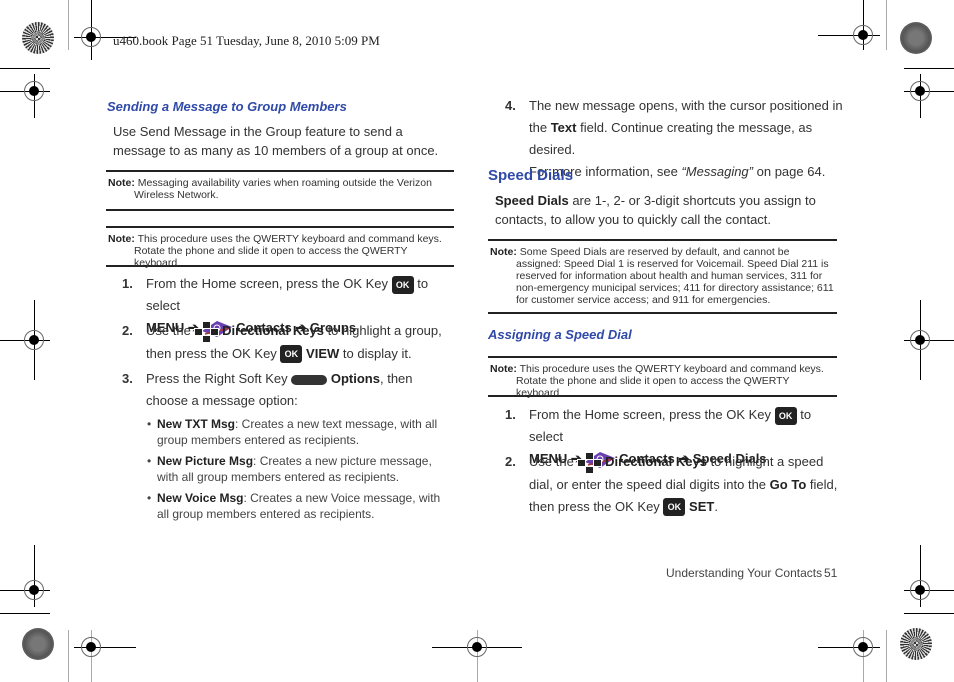 The height and width of the screenshot is (682, 954). Describe the element at coordinates (716, 506) in the screenshot. I see `punctuation: .` at that location.